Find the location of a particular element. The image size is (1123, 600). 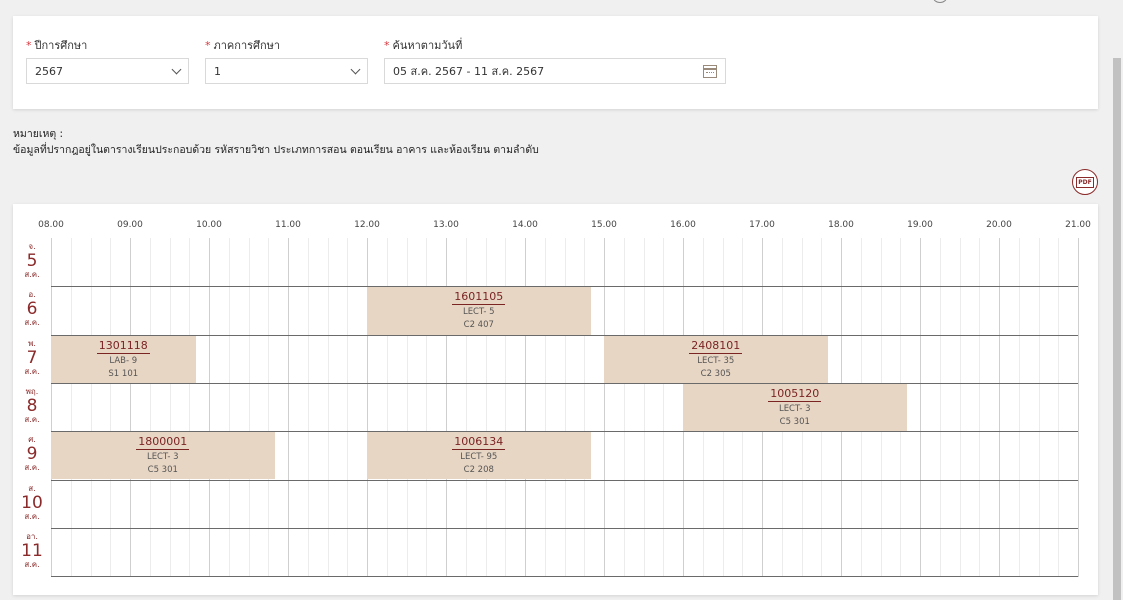

year-label: * ปีการศึกษา is located at coordinates (56, 45).